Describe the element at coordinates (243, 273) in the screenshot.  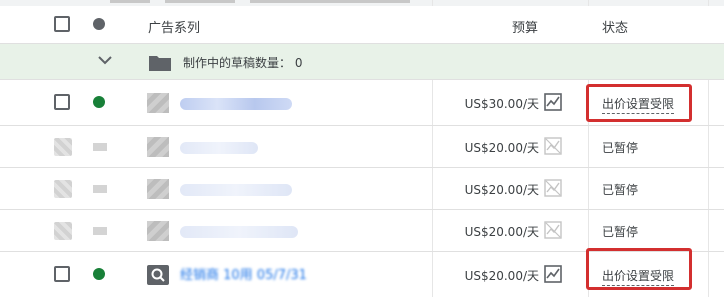
I see `campaign-name-link: 经销商 10用 05/7/31` at that location.